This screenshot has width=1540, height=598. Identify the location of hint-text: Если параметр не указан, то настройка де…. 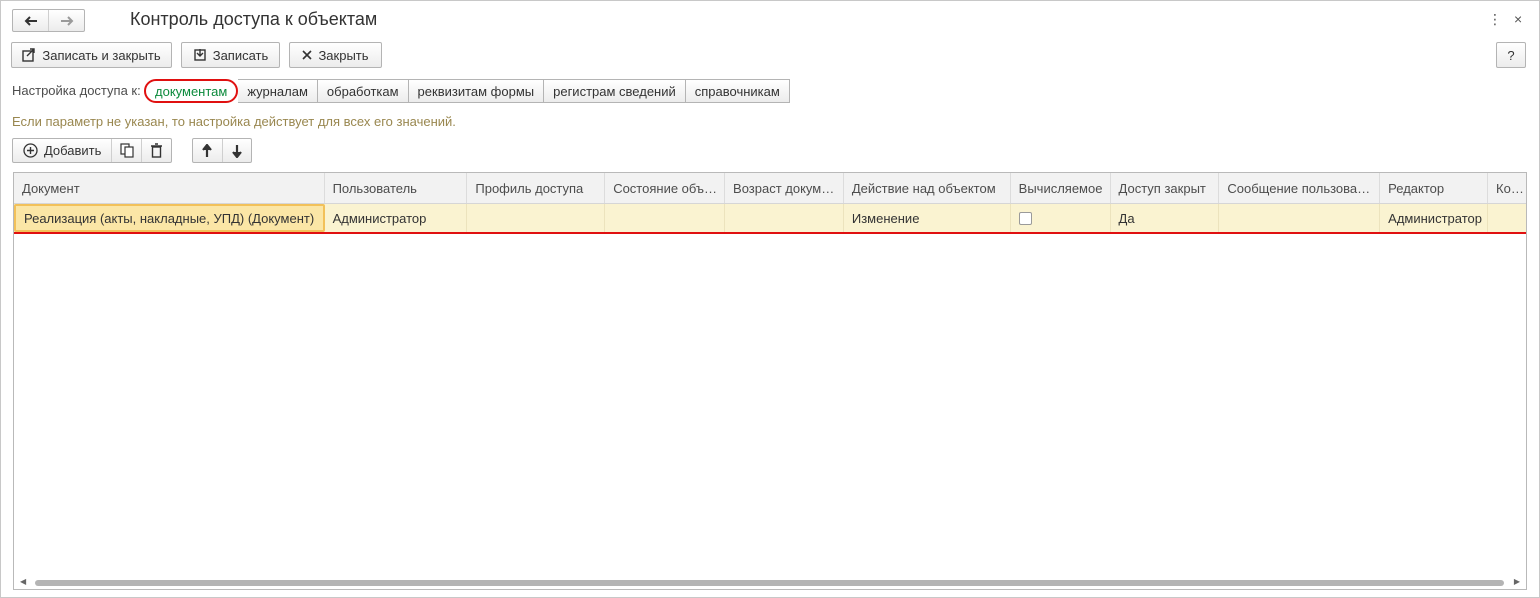
(234, 121).